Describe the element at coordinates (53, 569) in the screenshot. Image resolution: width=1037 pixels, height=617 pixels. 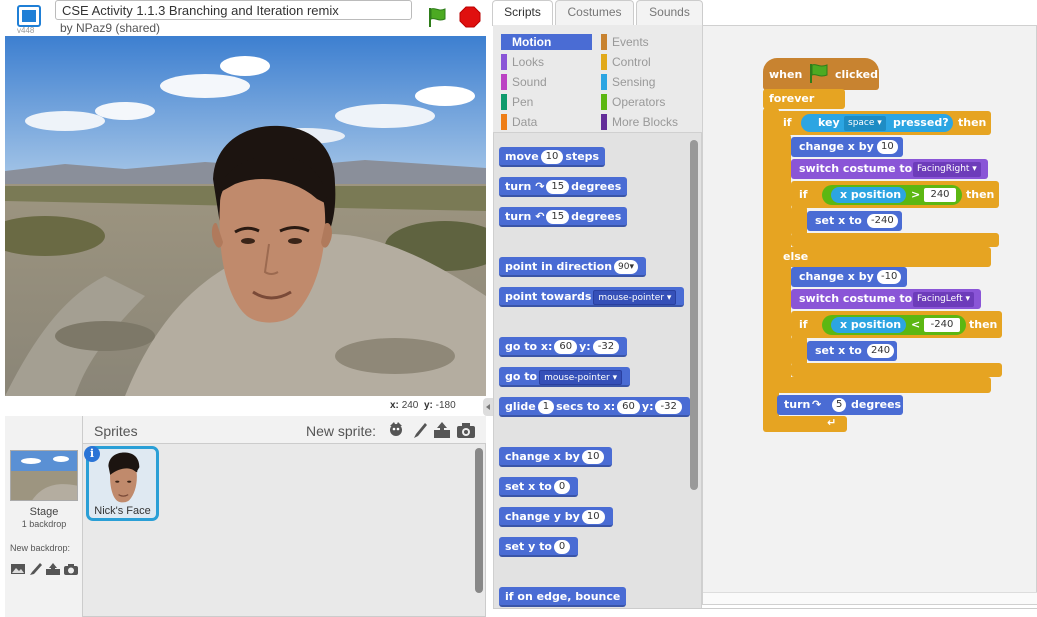
I see `upload-backdrop-icon` at that location.